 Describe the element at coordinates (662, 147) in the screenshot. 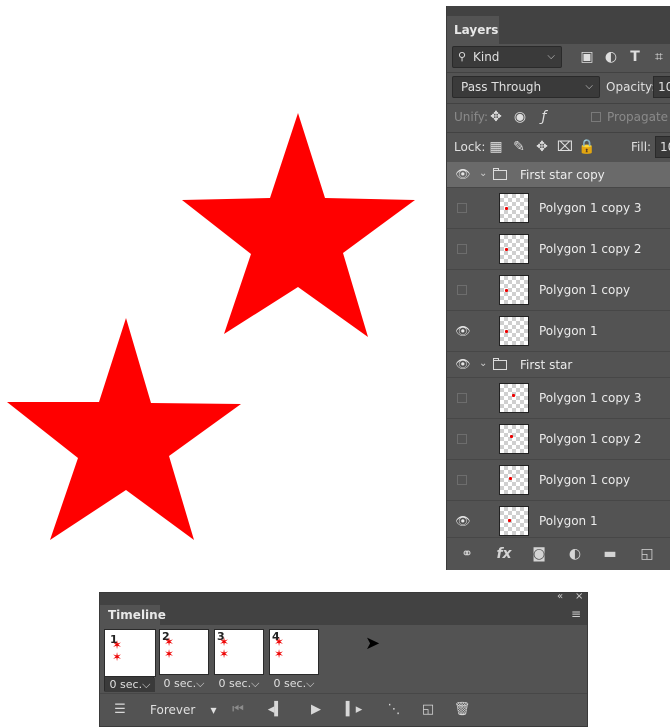

I see `fill-input: 10` at that location.